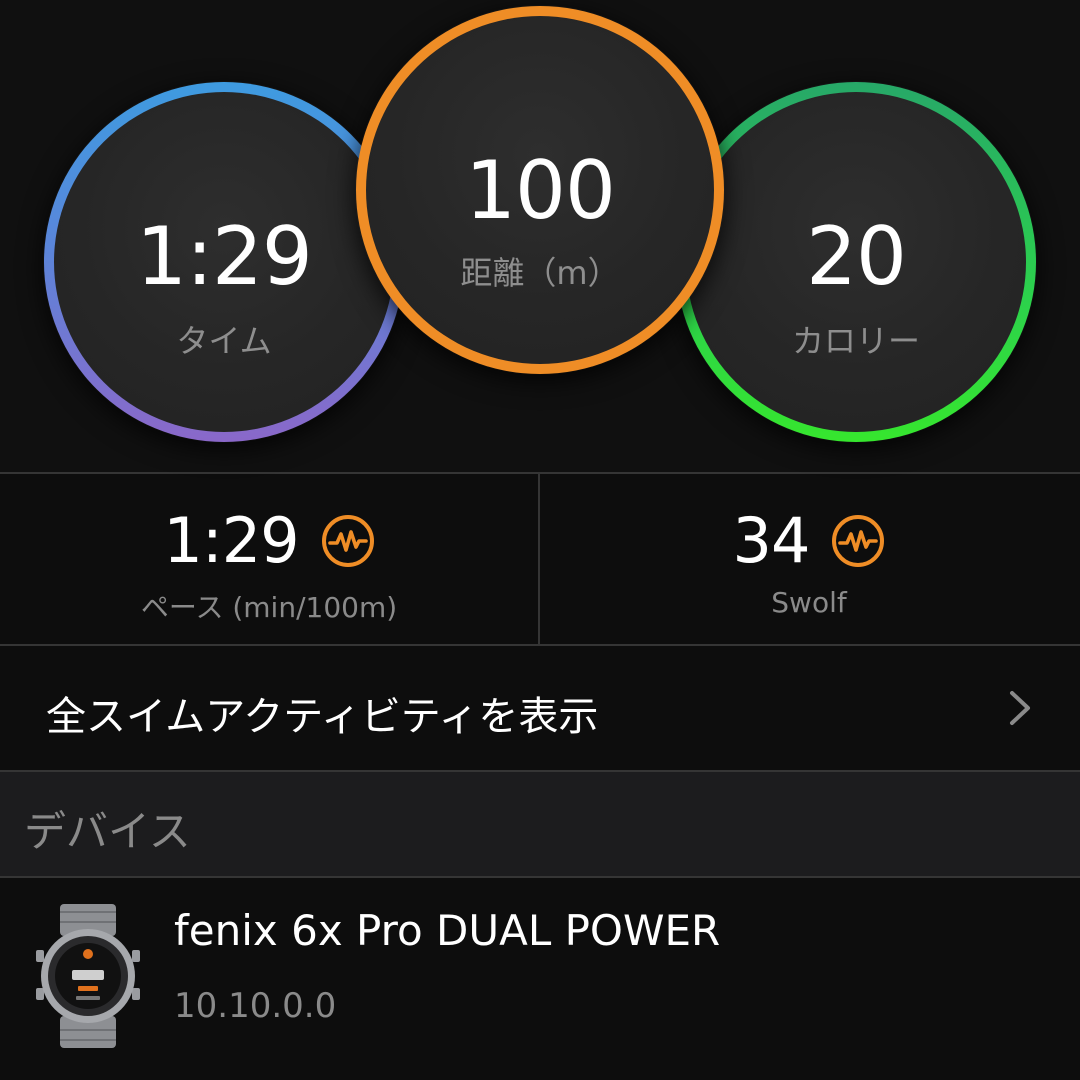  I want to click on calories-ring: 20 カロリー, so click(856, 262).